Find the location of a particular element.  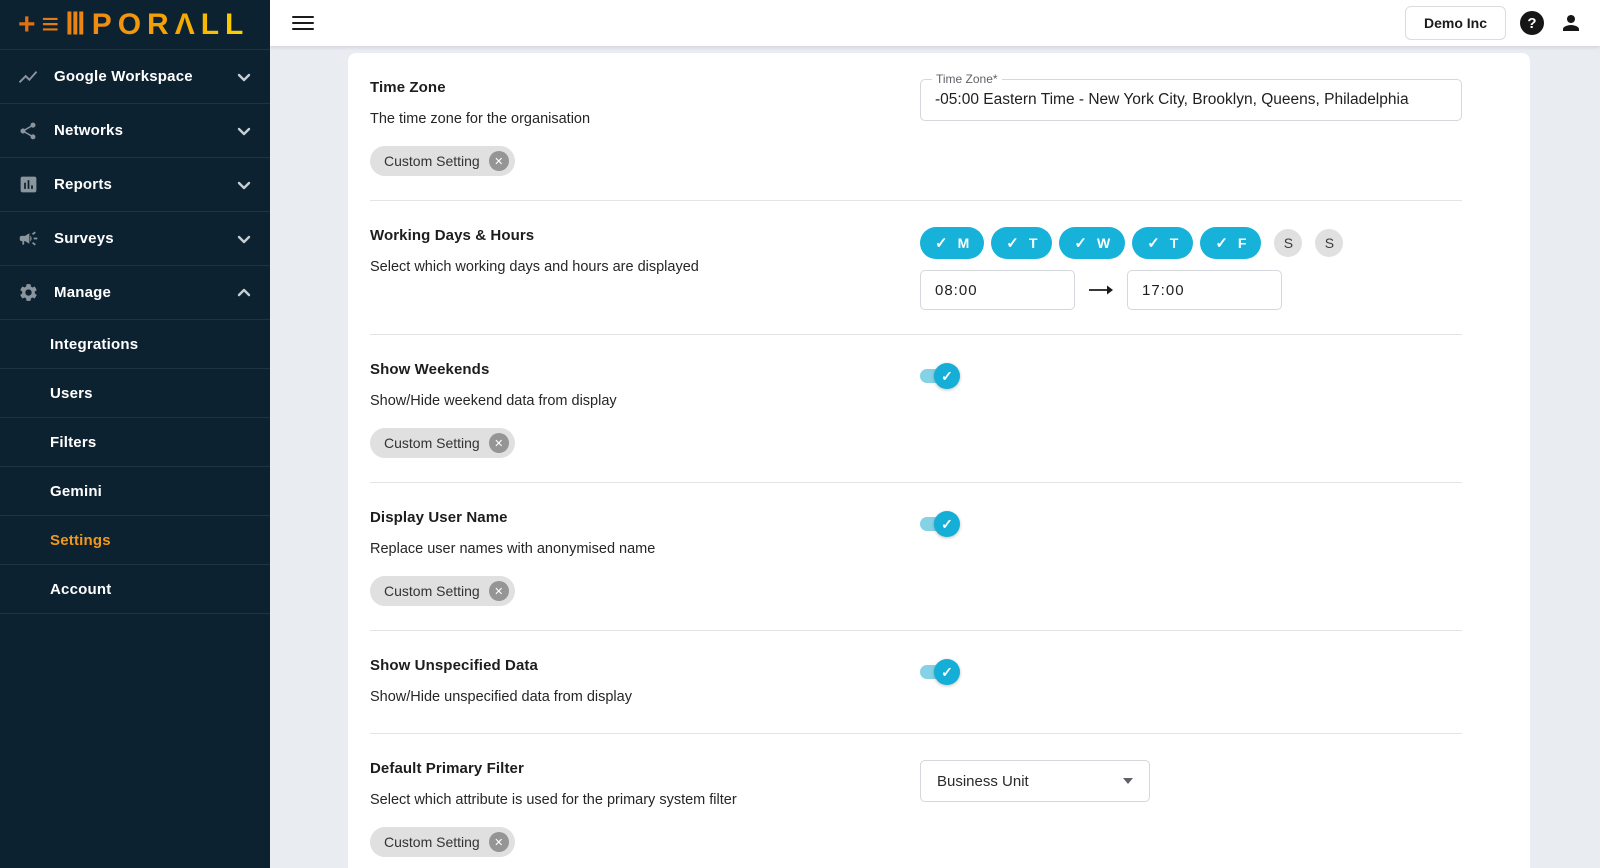

sidebar-item-settings: Settings is located at coordinates (135, 540).